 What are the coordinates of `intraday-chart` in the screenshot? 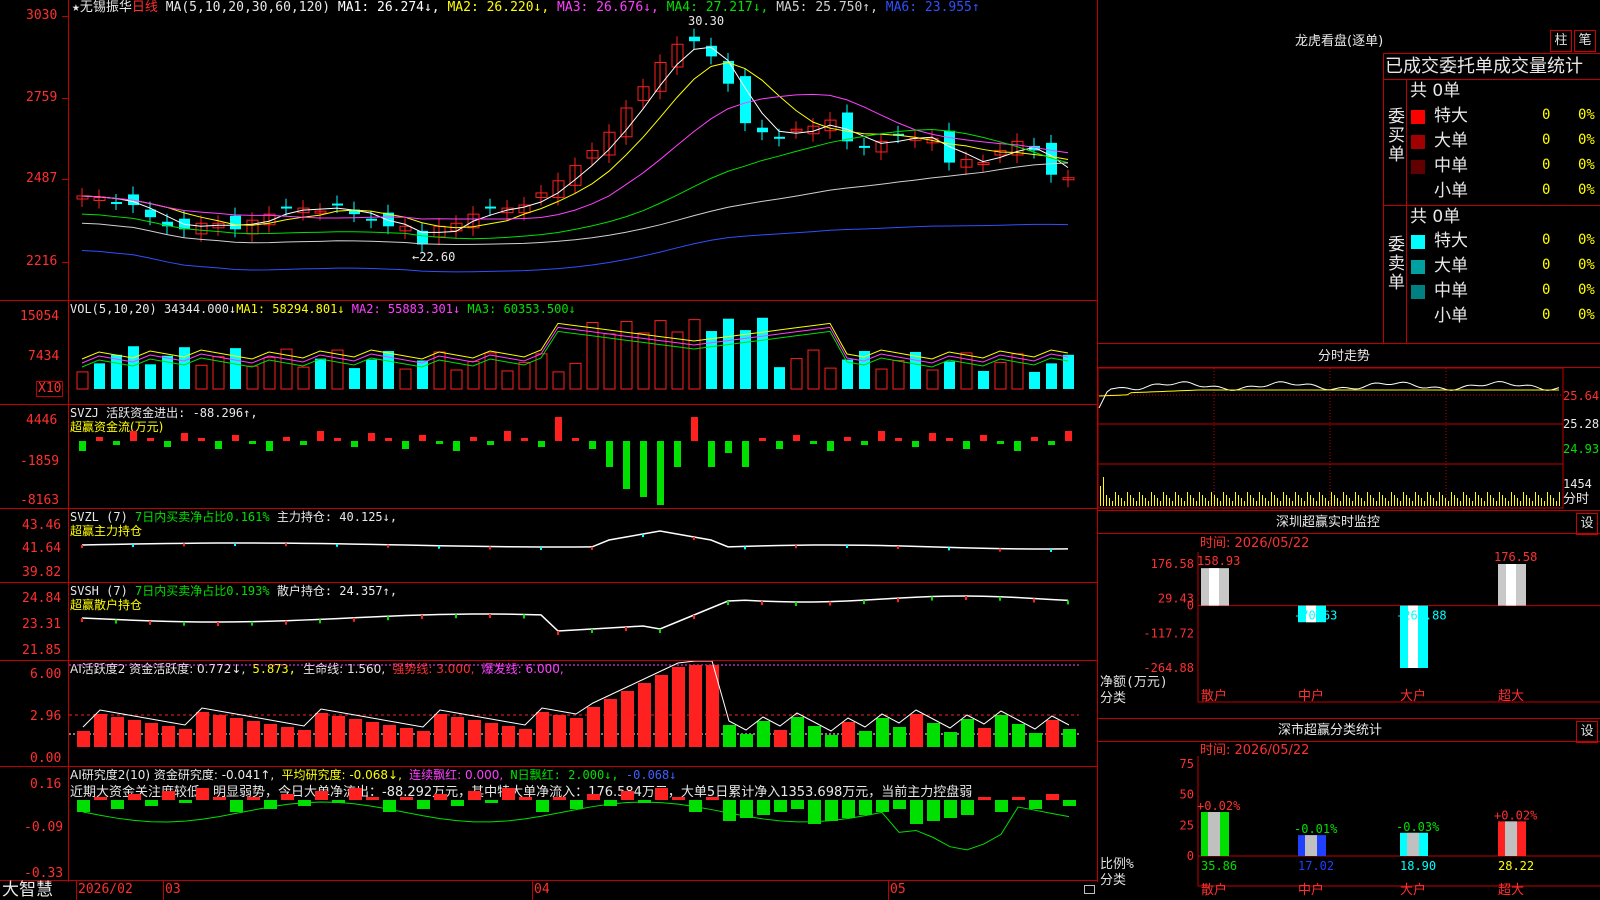 It's located at (1349, 439).